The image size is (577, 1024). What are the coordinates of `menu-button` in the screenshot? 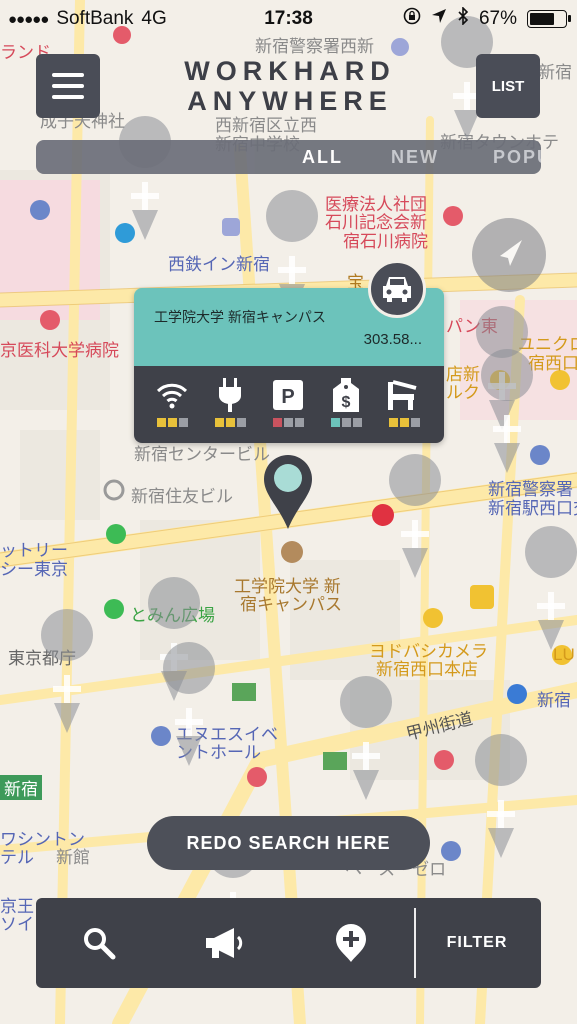 It's located at (68, 86).